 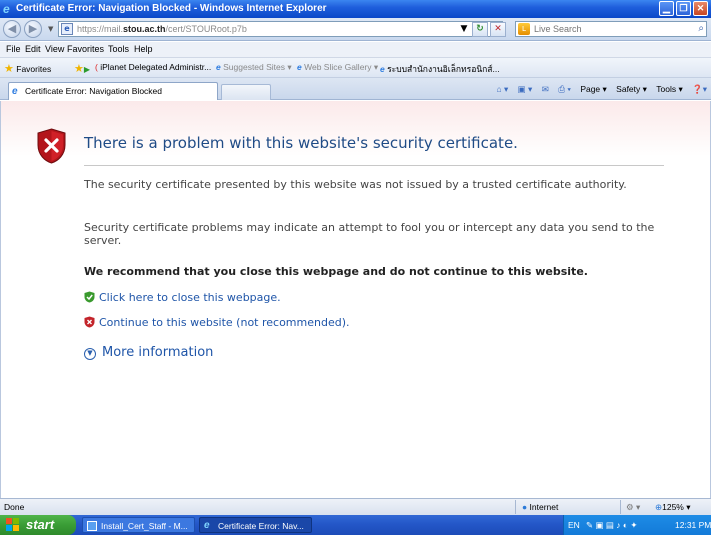 What do you see at coordinates (207, 525) in the screenshot?
I see `ie-taskbar-icon: e` at bounding box center [207, 525].